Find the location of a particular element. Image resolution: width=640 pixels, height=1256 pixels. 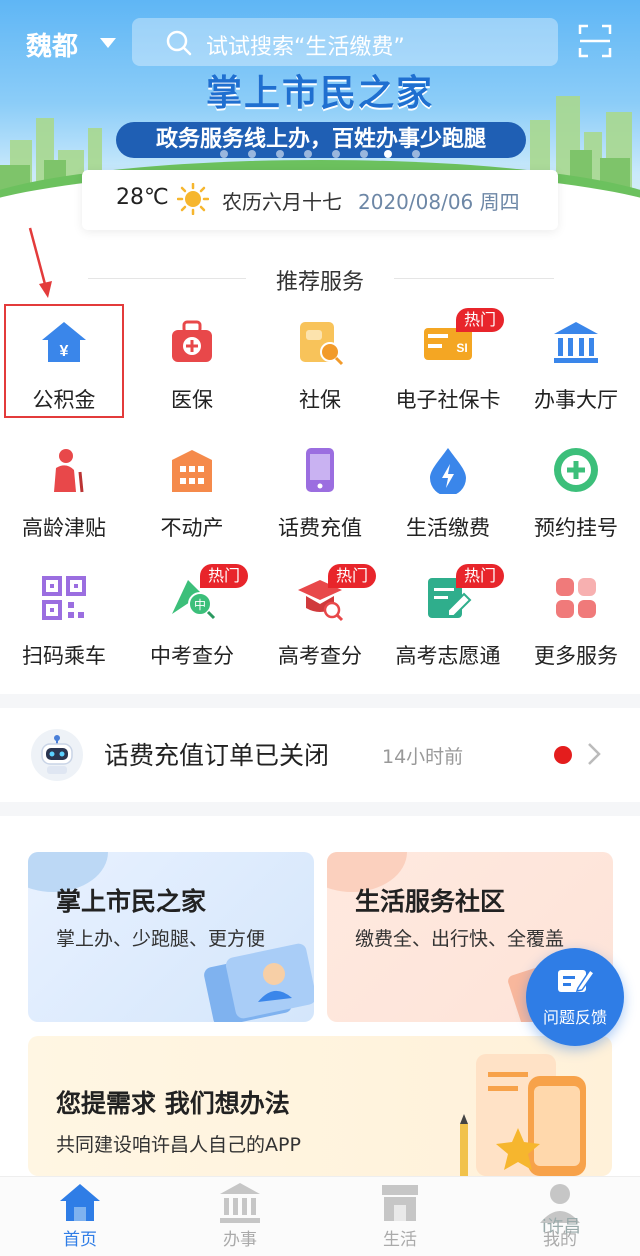

qr-icon is located at coordinates (64, 598).